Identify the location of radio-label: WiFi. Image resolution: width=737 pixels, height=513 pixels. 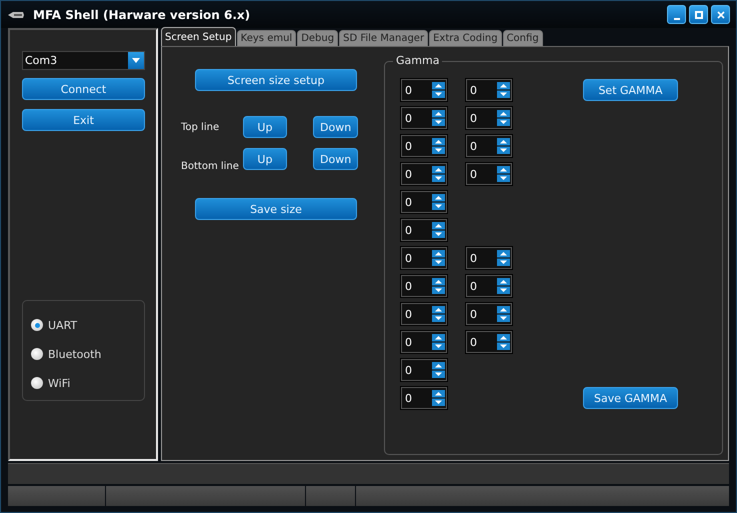
(59, 383).